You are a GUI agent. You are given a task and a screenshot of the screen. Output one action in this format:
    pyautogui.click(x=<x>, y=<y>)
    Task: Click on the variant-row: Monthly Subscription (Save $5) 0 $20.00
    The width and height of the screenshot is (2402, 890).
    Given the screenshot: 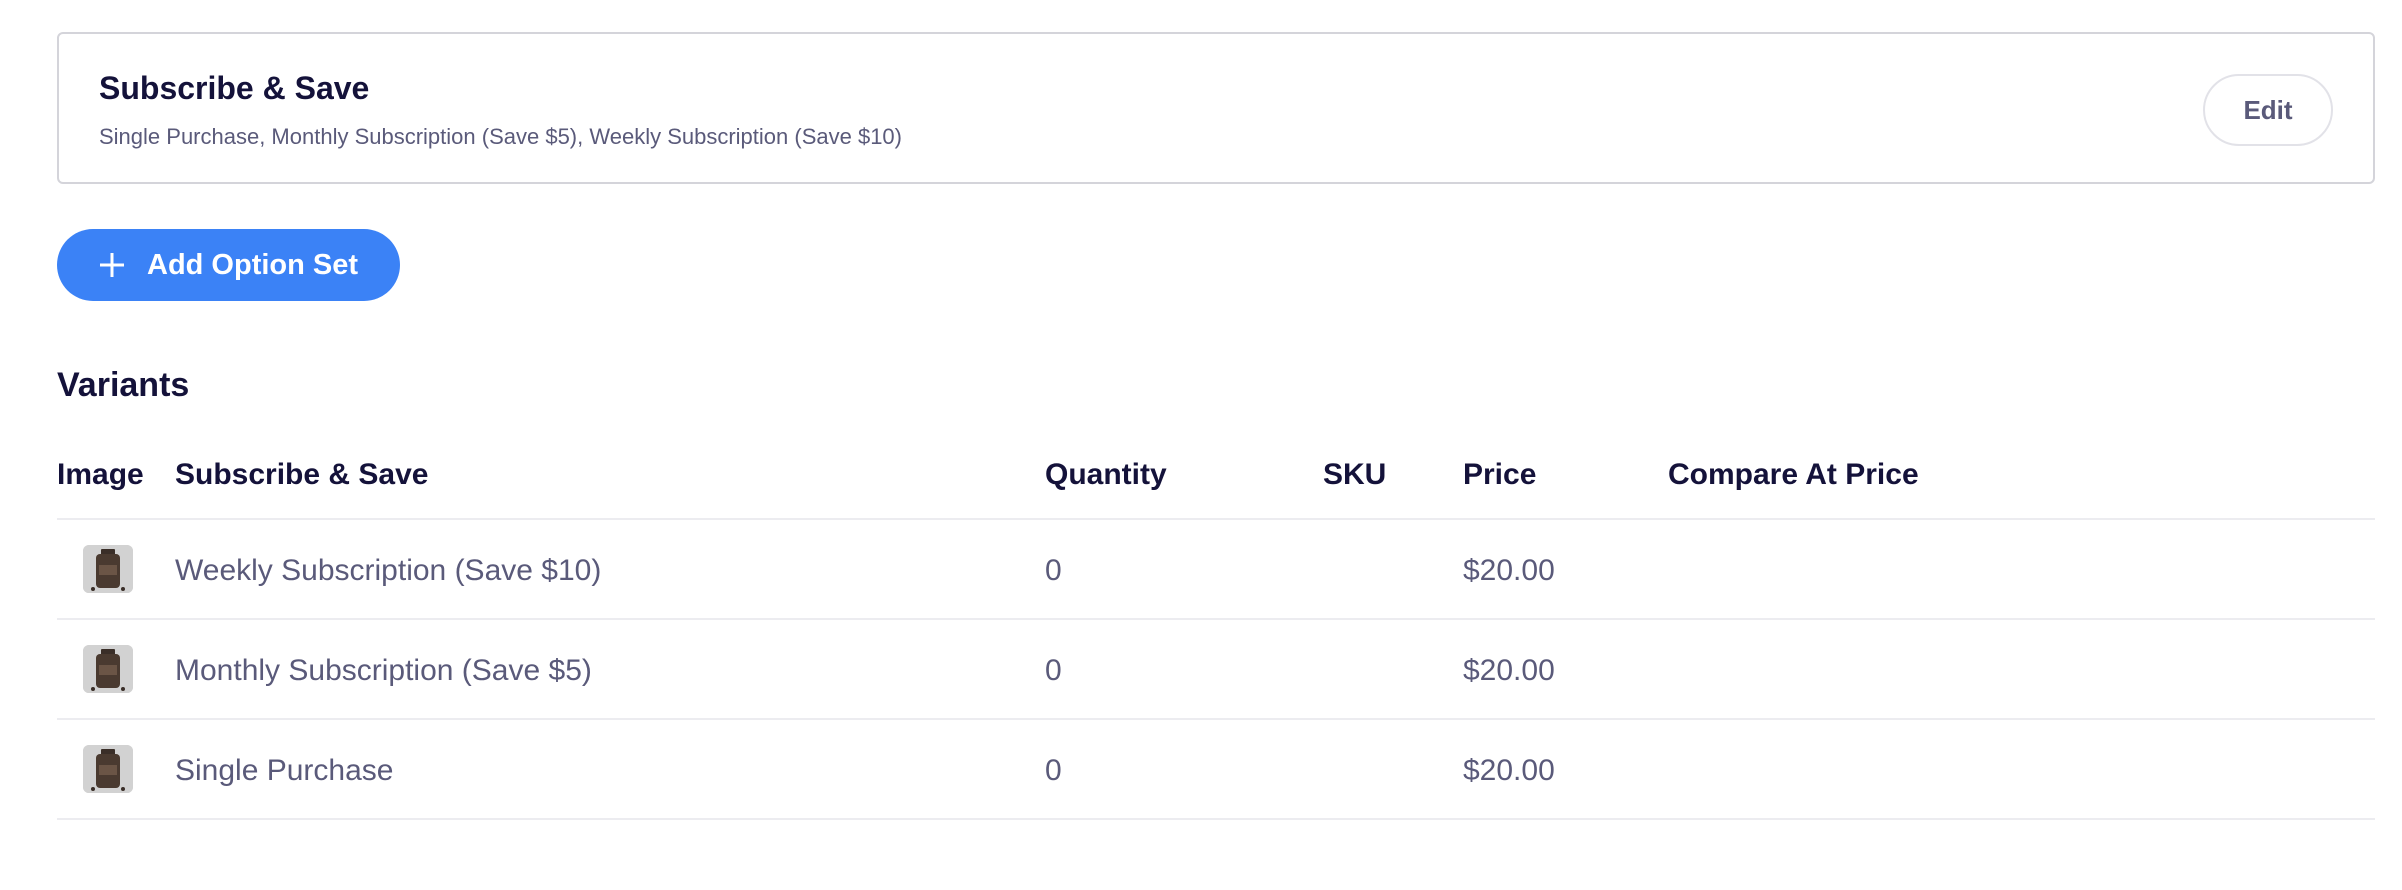 What is the action you would take?
    pyautogui.click(x=1201, y=670)
    